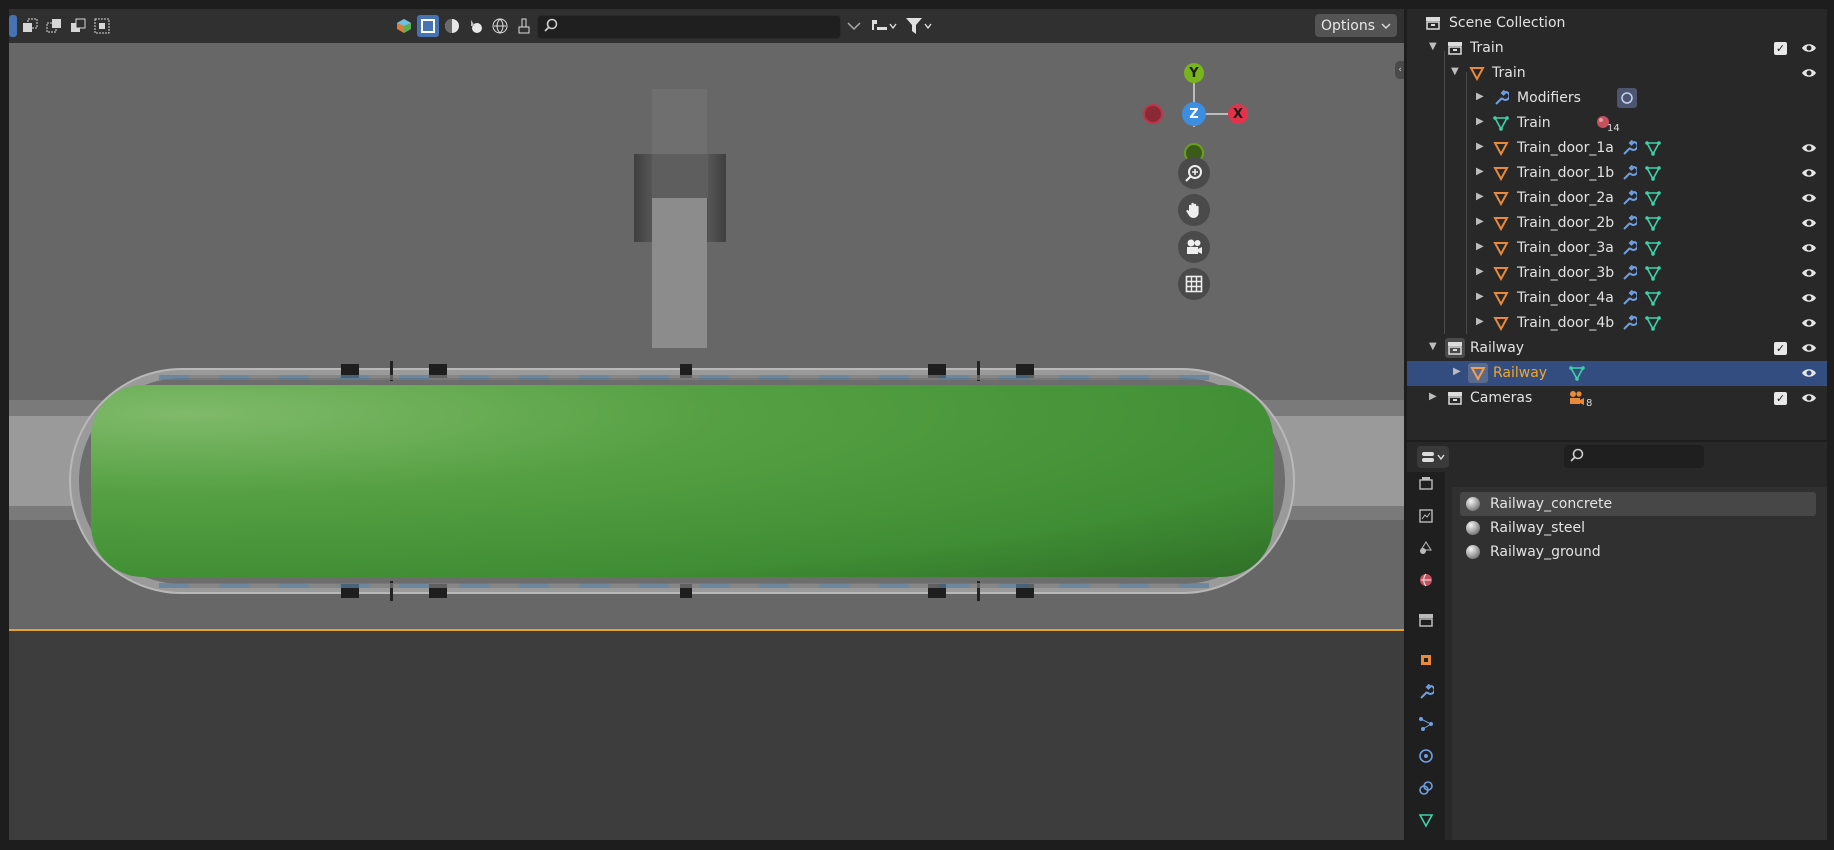 This screenshot has height=850, width=1834. Describe the element at coordinates (919, 26) in the screenshot. I see `filter-icon` at that location.